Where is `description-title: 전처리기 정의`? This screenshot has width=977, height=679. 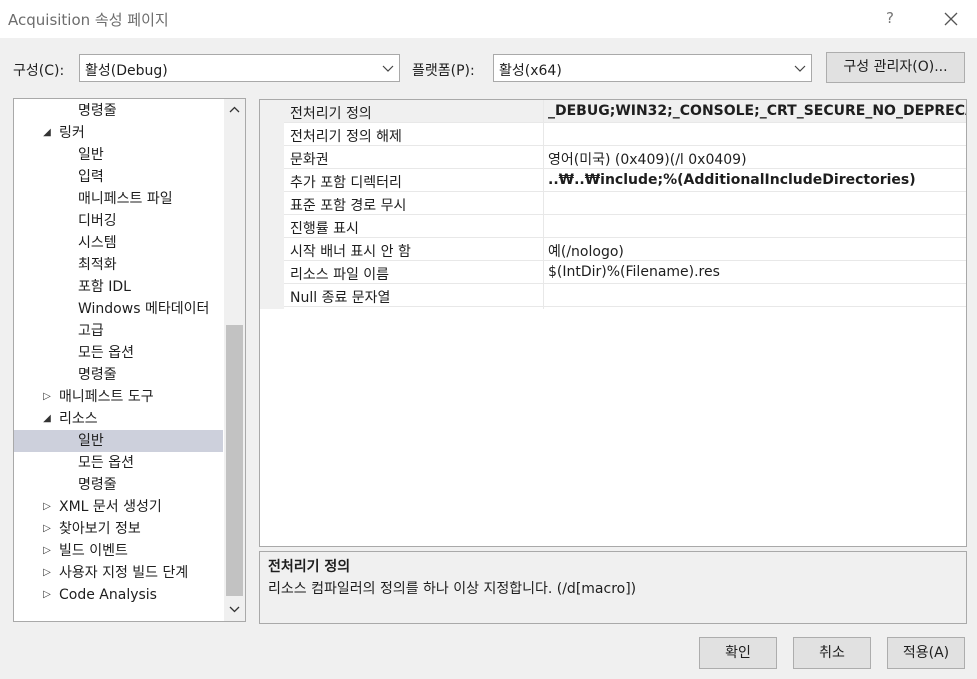 description-title: 전처리기 정의 is located at coordinates (309, 567).